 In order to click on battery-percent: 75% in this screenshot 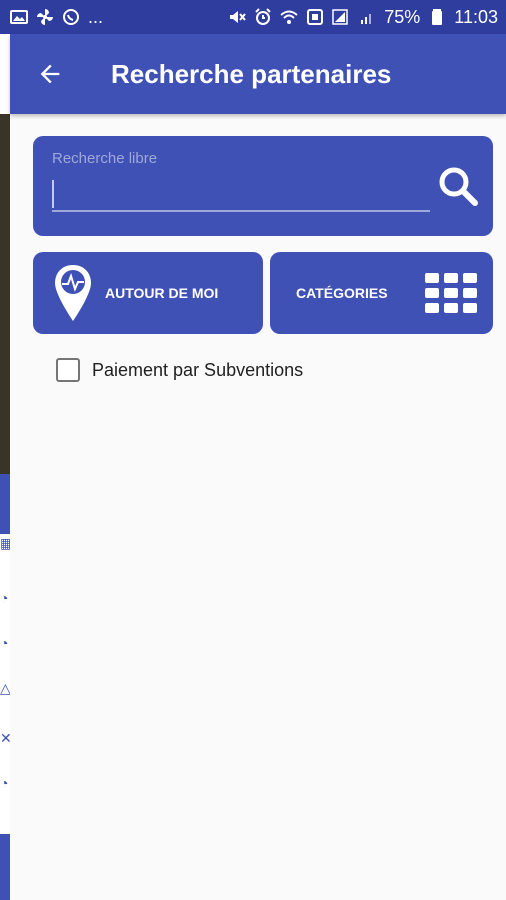, I will do `click(402, 16)`.